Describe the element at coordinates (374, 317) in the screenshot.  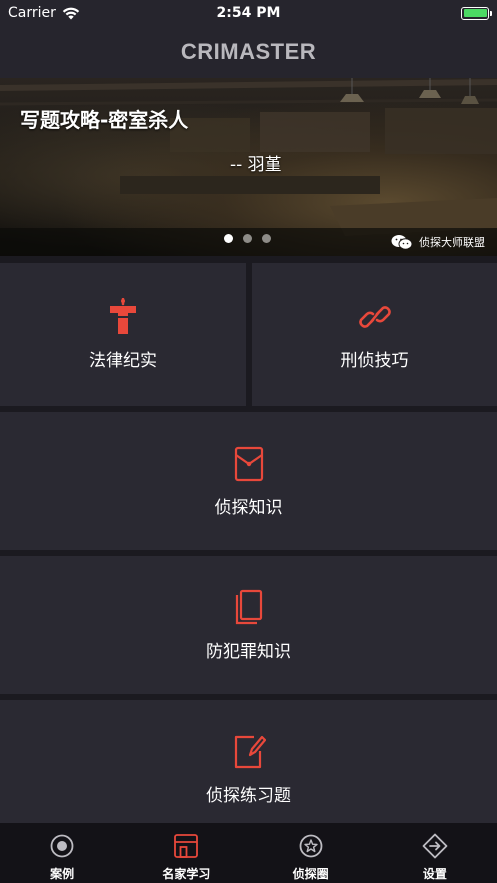
I see `link-icon` at that location.